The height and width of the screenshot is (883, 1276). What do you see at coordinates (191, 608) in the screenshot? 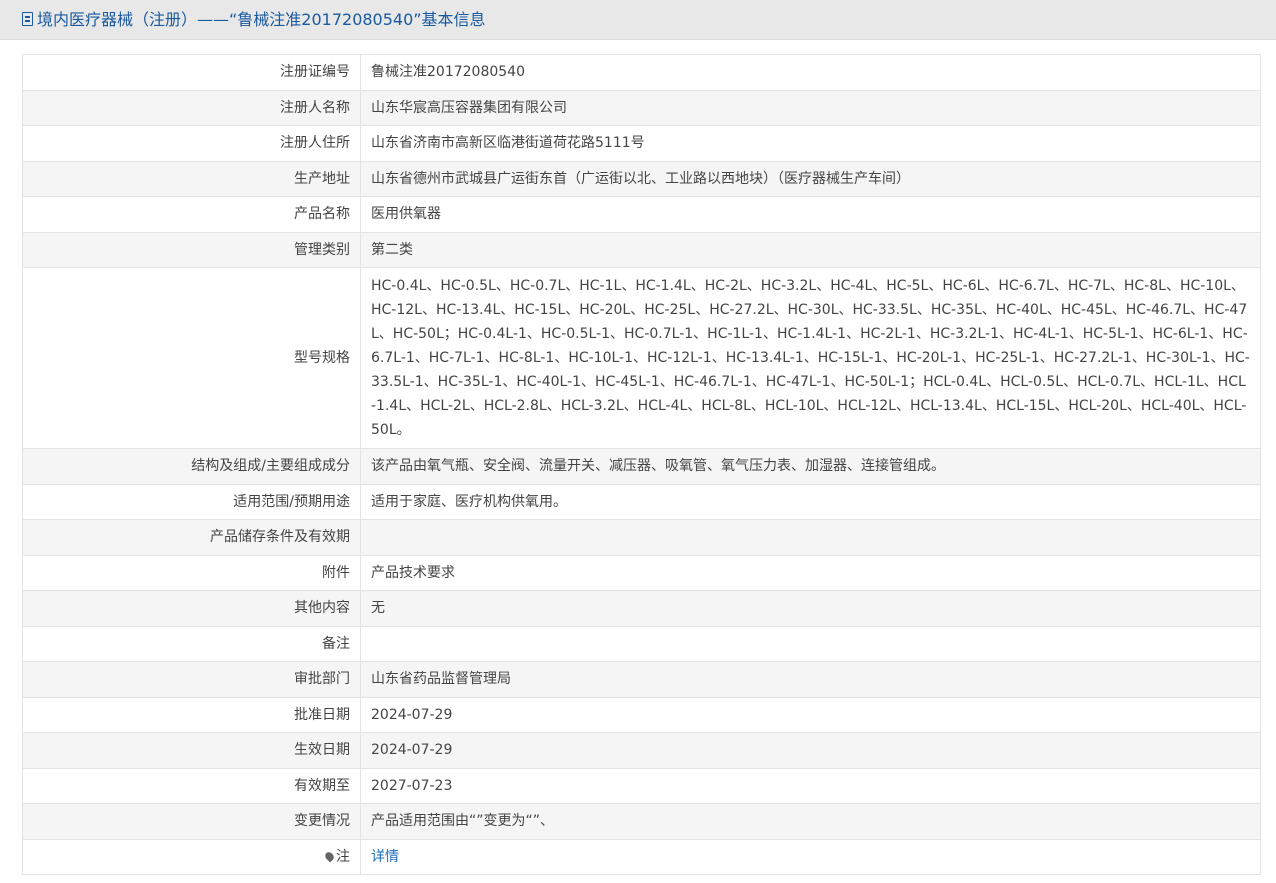
I see `row-label-other: 其他内容` at bounding box center [191, 608].